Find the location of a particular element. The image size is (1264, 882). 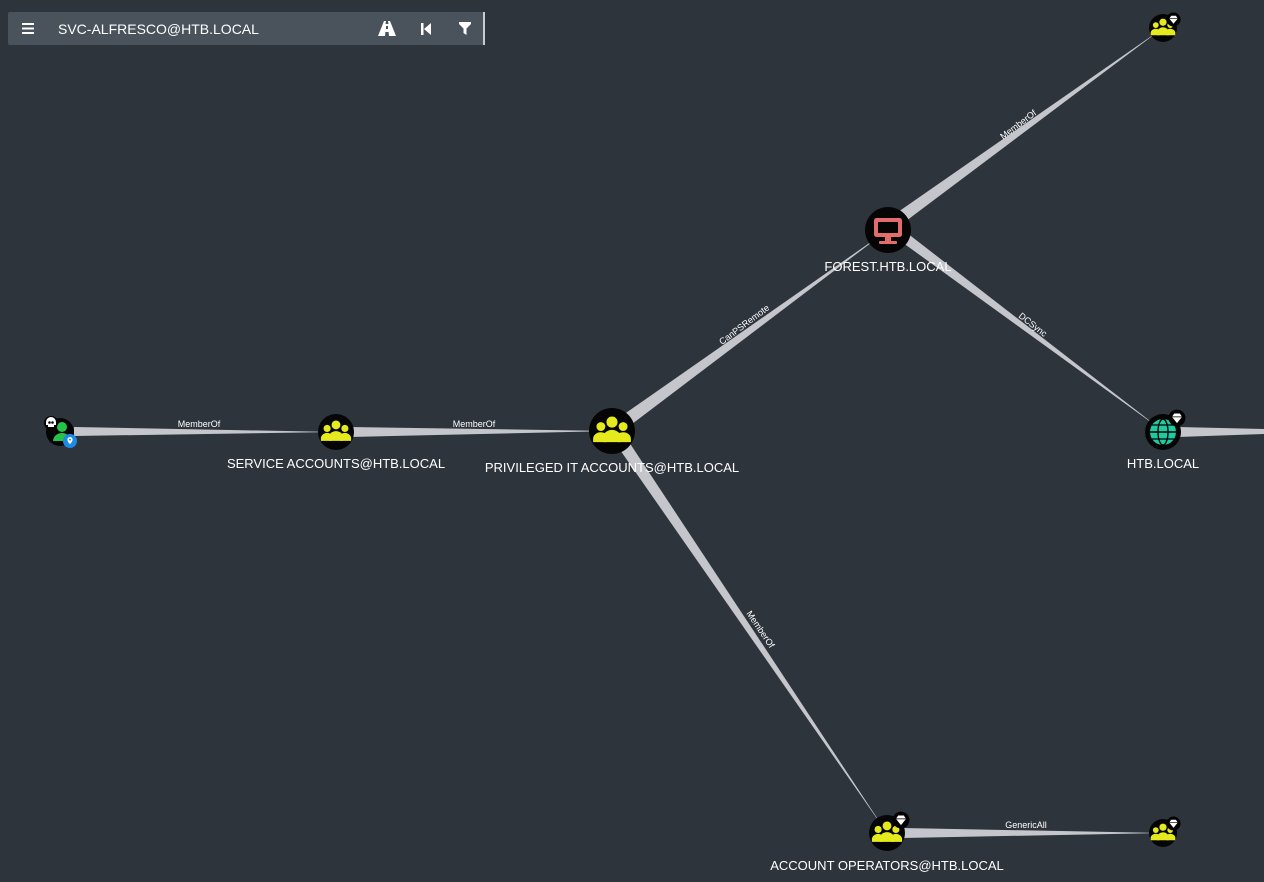

step-backward-icon is located at coordinates (425, 28).